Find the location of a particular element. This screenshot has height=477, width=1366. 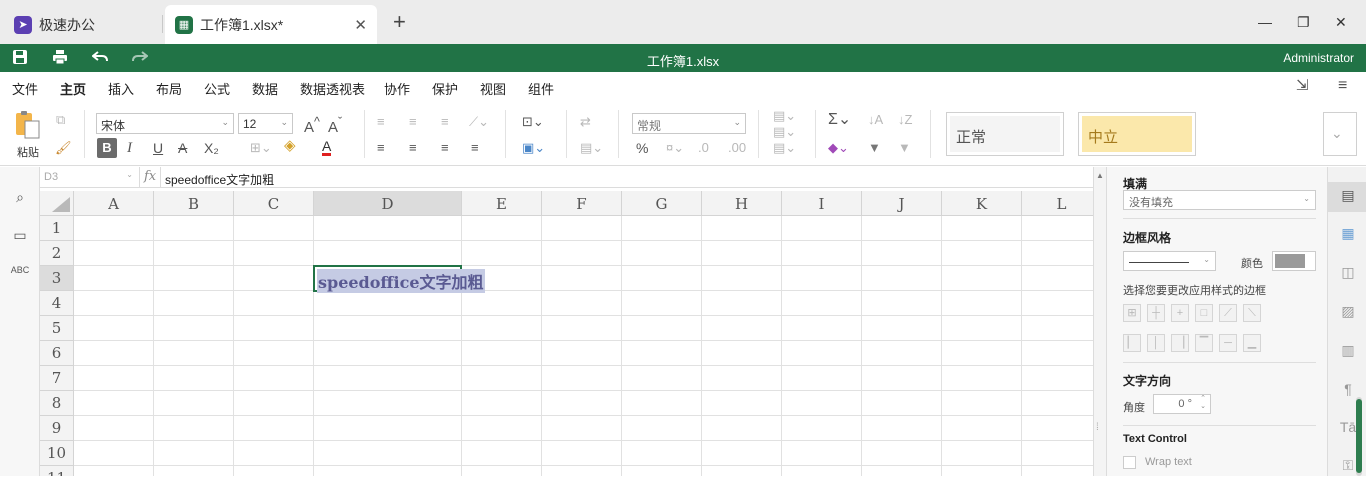

border-color-select is located at coordinates (1294, 261).